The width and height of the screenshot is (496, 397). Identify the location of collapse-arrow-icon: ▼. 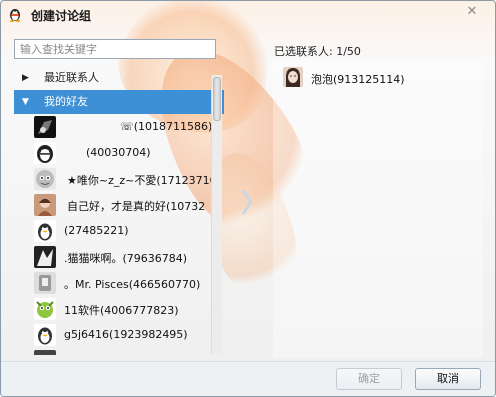
(25, 102).